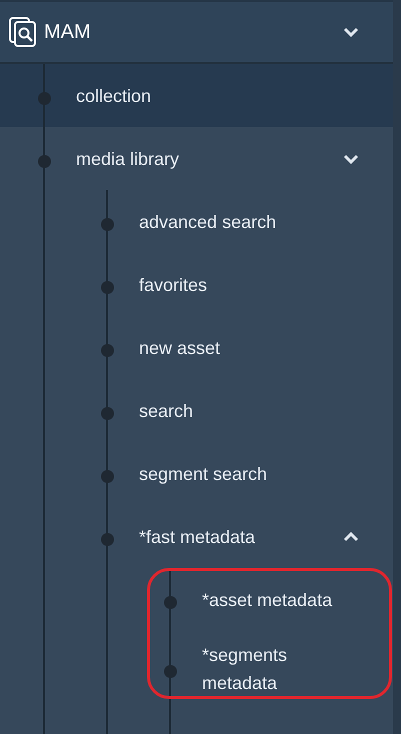 The image size is (401, 734). I want to click on menu-item: favorites, so click(196, 284).